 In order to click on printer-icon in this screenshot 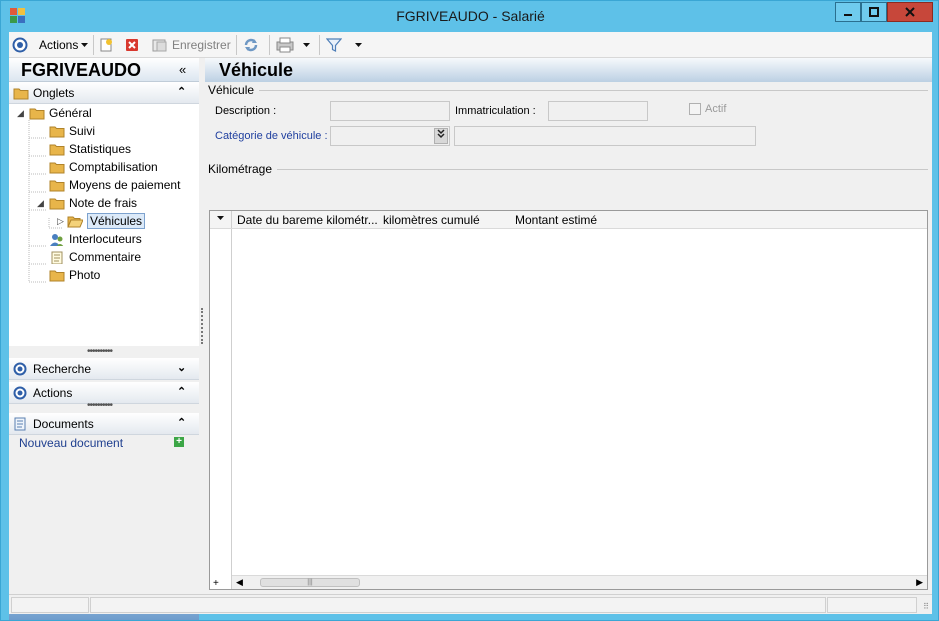, I will do `click(285, 45)`.